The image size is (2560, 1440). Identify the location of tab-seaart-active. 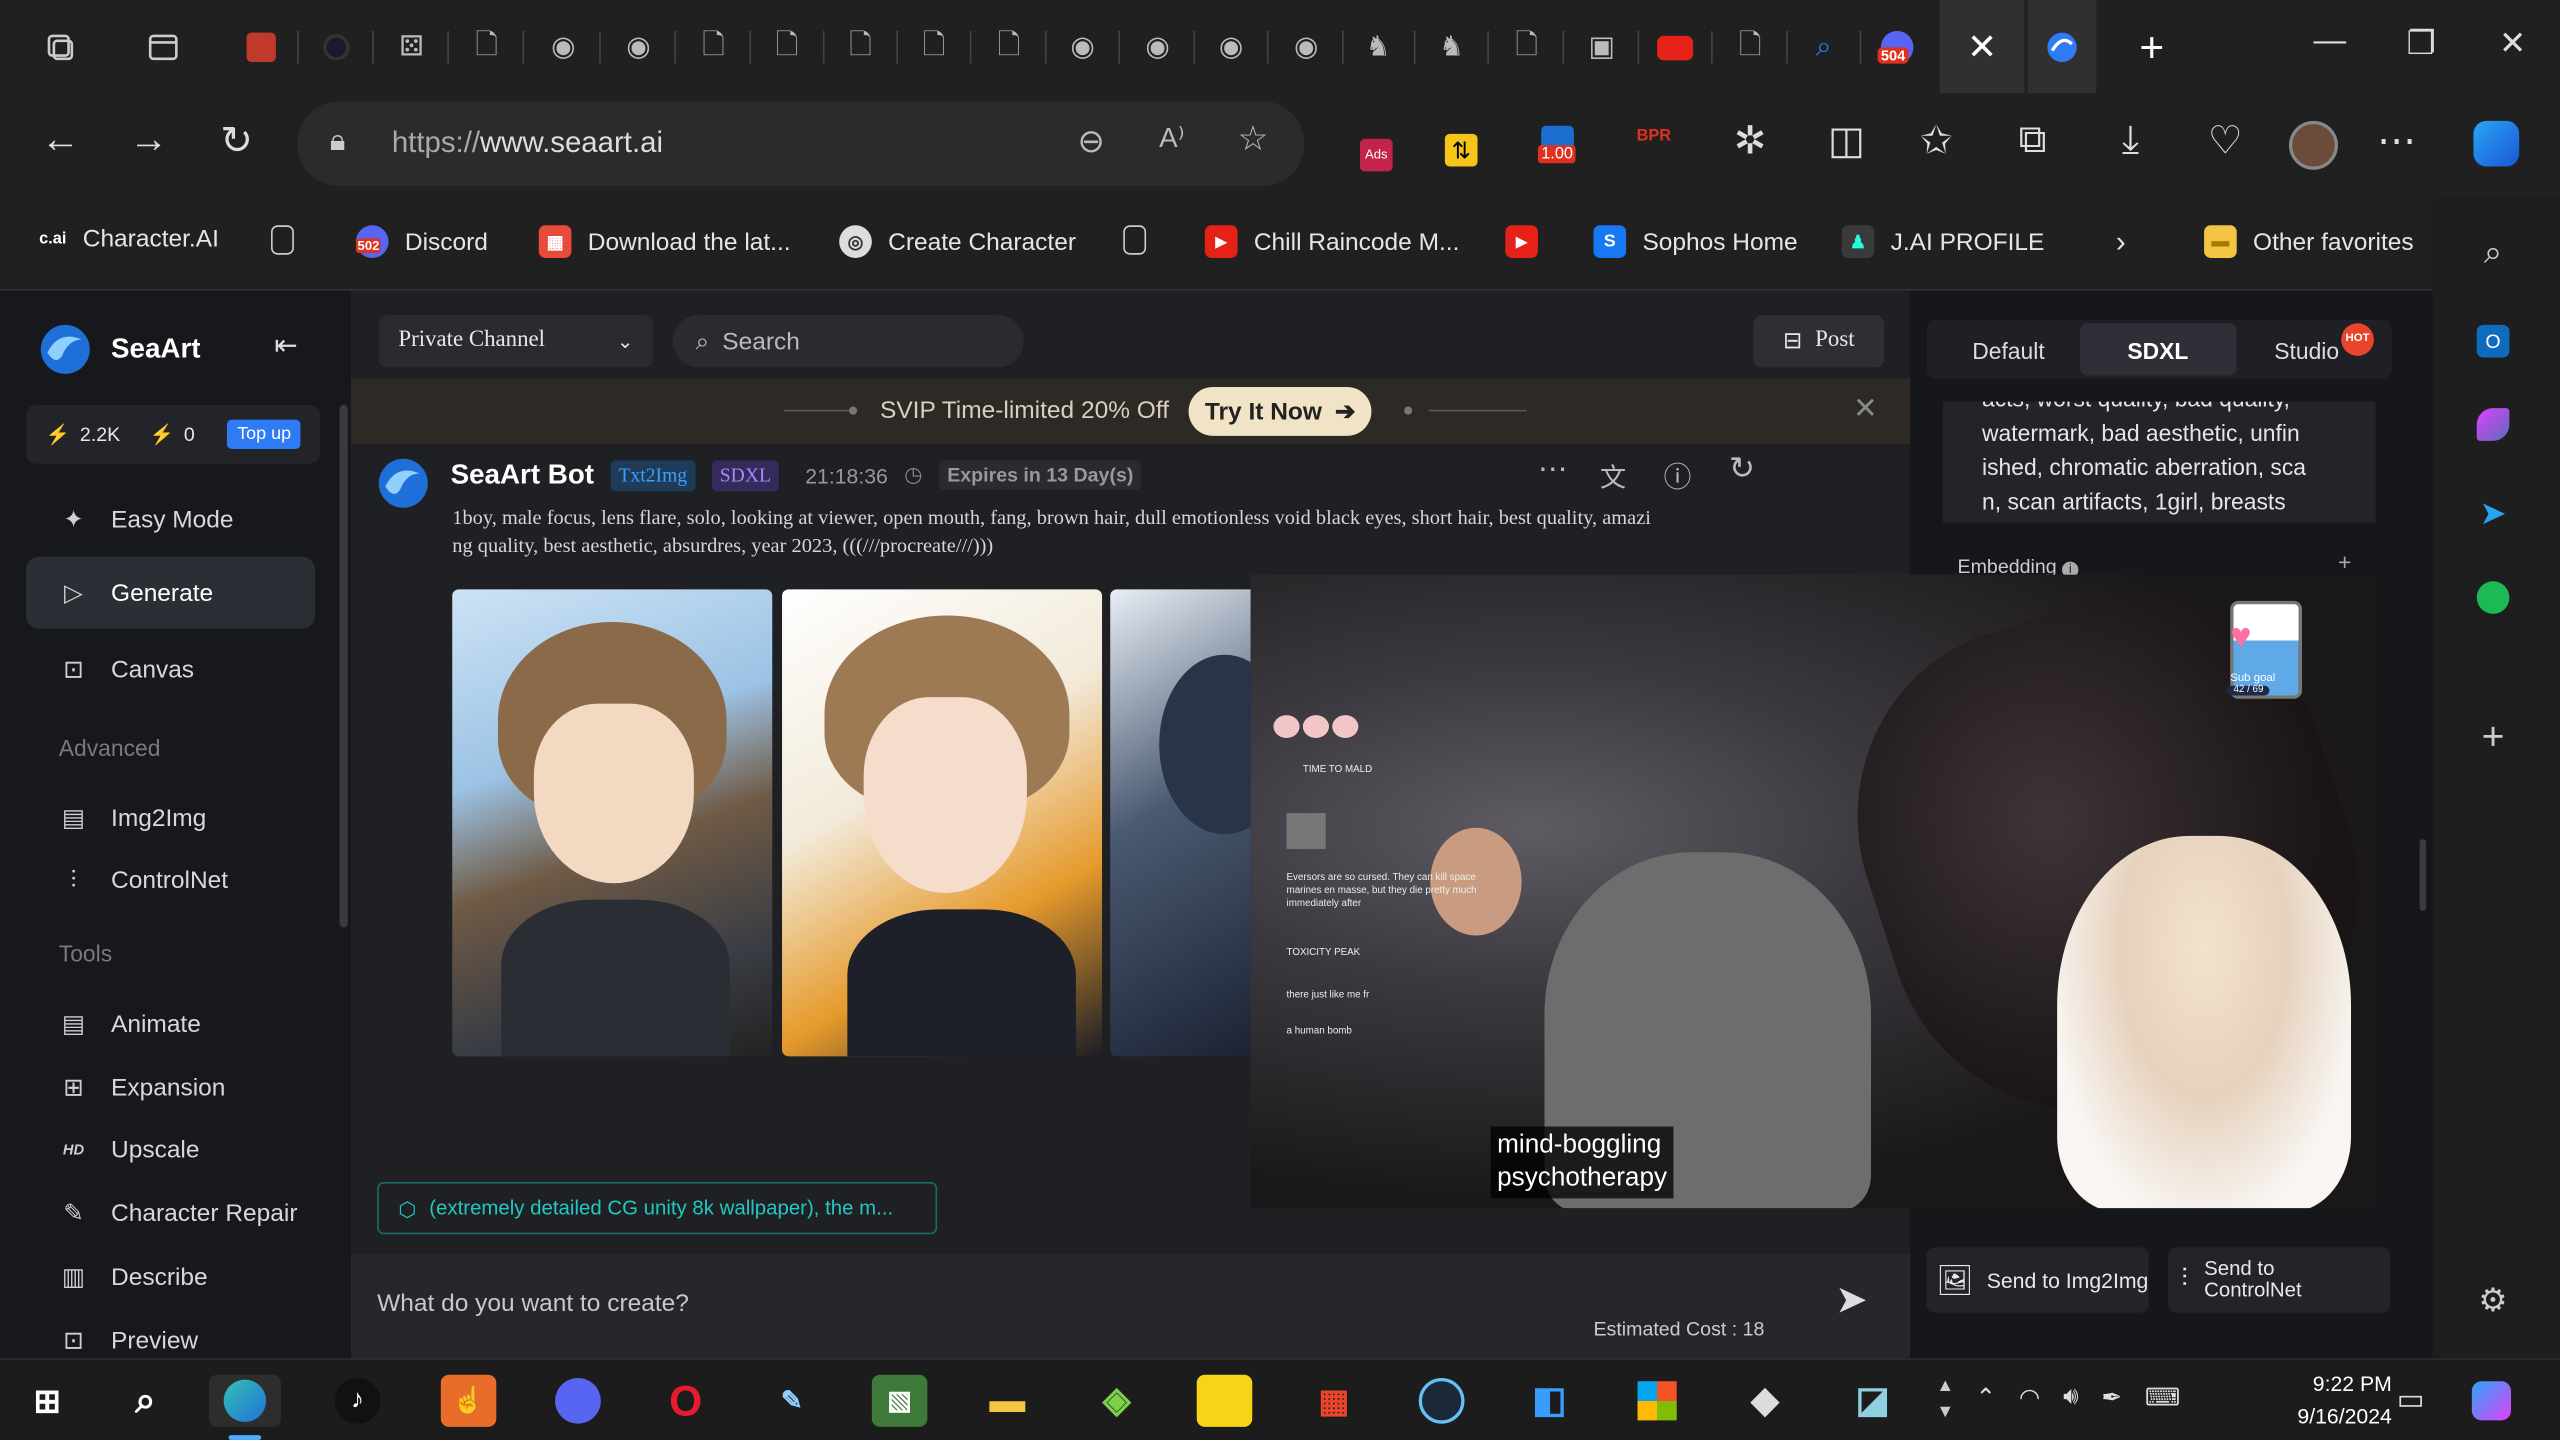
(2062, 47).